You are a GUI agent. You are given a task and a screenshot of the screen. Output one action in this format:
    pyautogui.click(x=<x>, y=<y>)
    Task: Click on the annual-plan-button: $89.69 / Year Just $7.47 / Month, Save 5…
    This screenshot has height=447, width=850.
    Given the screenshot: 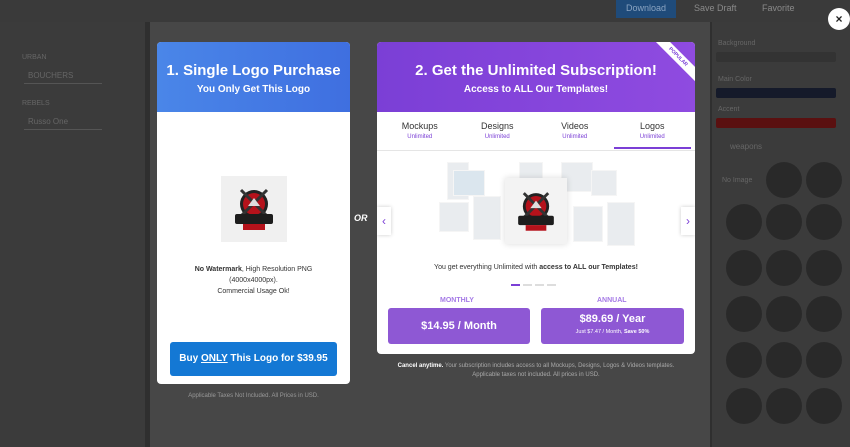 What is the action you would take?
    pyautogui.click(x=612, y=326)
    